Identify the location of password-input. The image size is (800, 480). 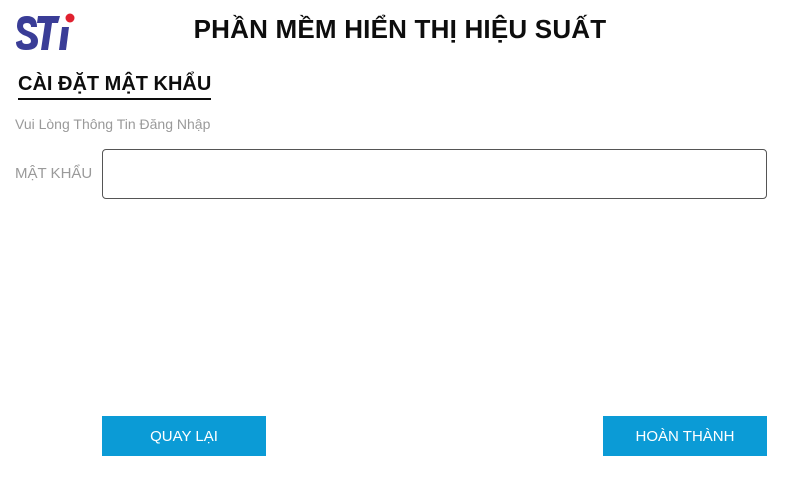
(434, 174).